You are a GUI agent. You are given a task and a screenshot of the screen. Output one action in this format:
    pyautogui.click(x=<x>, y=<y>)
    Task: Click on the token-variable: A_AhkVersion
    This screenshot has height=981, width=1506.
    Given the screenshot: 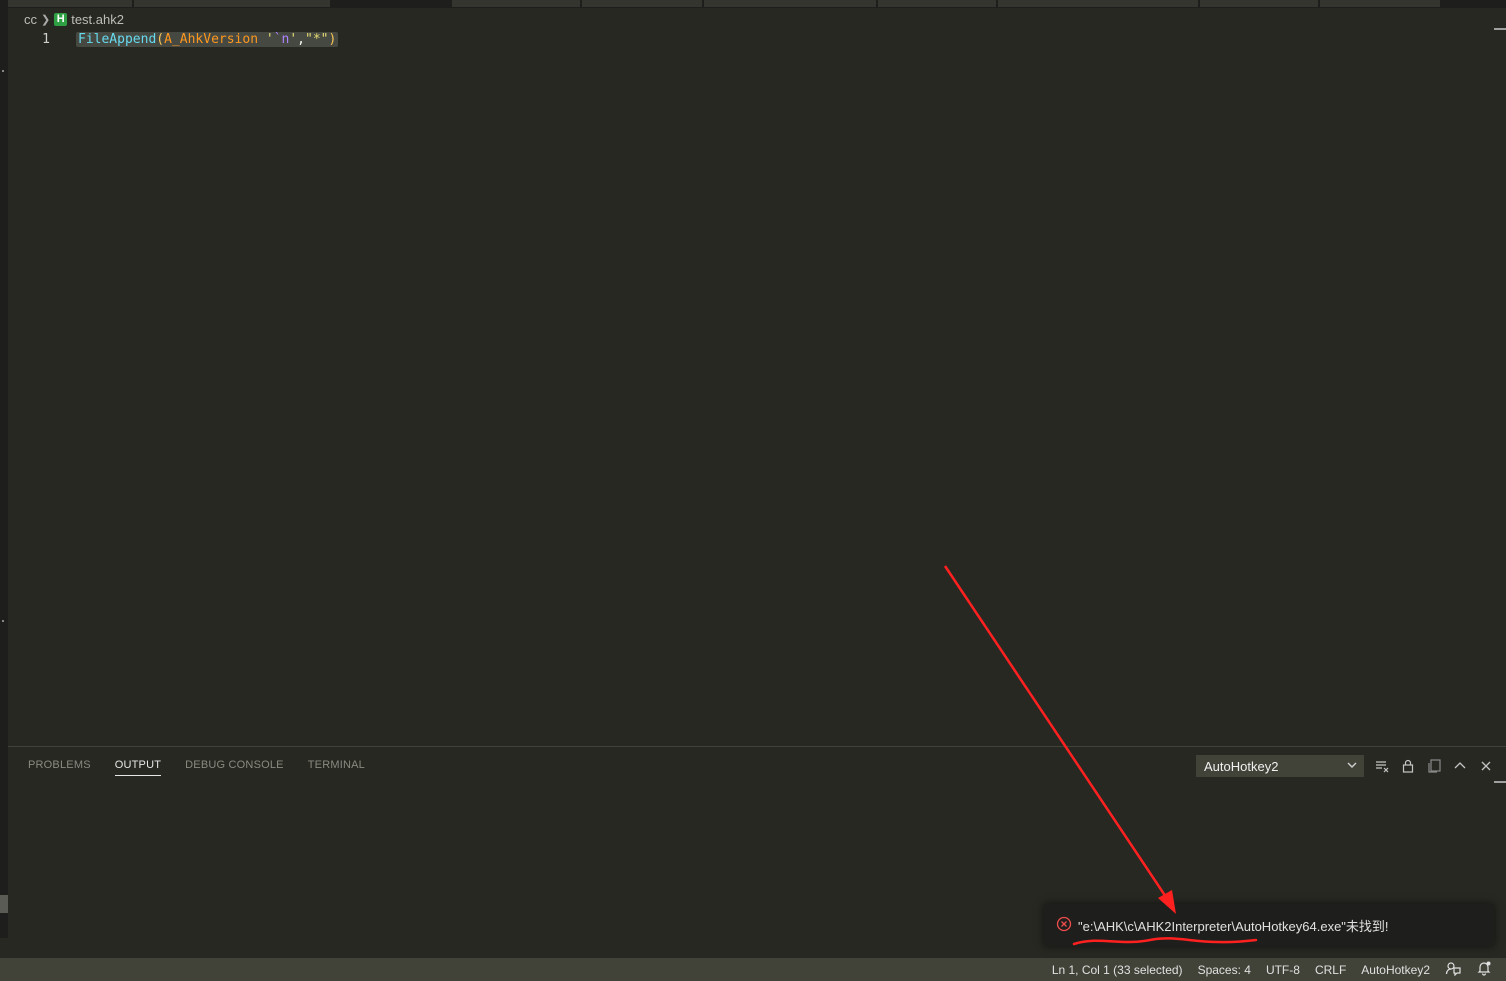 What is the action you would take?
    pyautogui.click(x=211, y=39)
    